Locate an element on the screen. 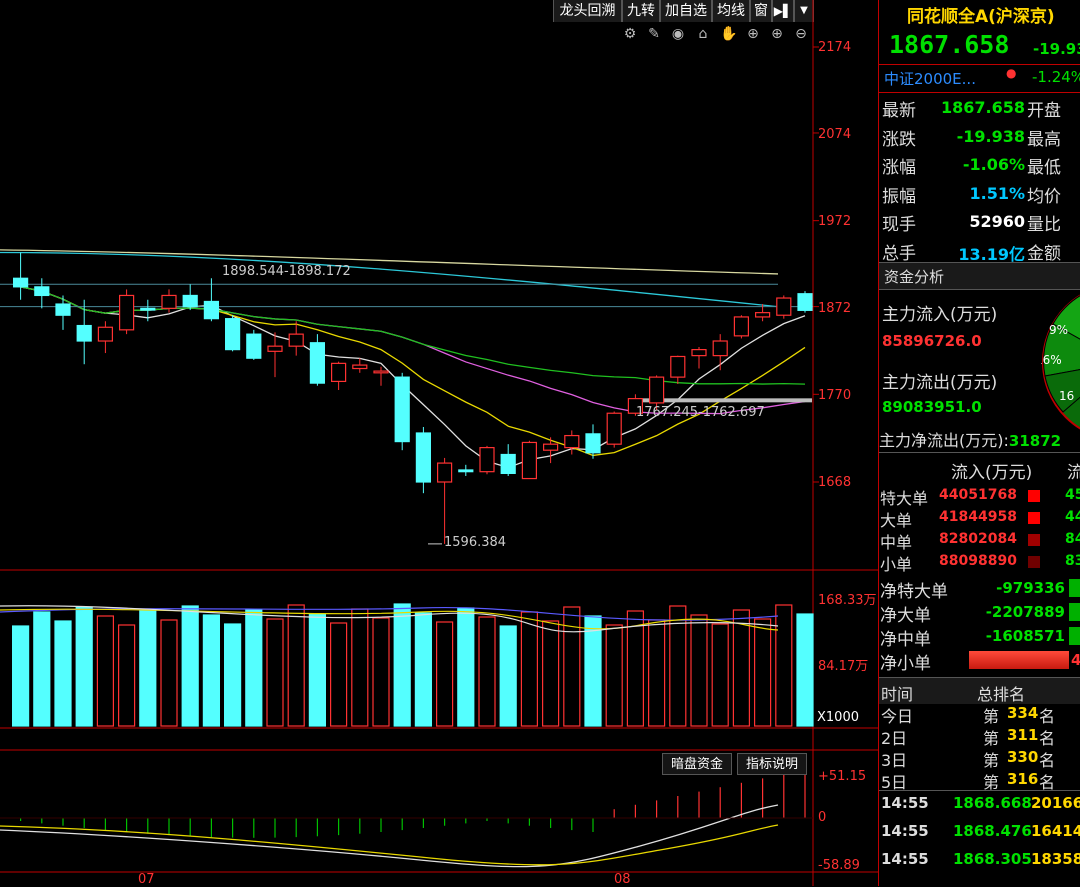 The width and height of the screenshot is (1080, 887). dark-pool-button: 暗盘资金 is located at coordinates (697, 764).